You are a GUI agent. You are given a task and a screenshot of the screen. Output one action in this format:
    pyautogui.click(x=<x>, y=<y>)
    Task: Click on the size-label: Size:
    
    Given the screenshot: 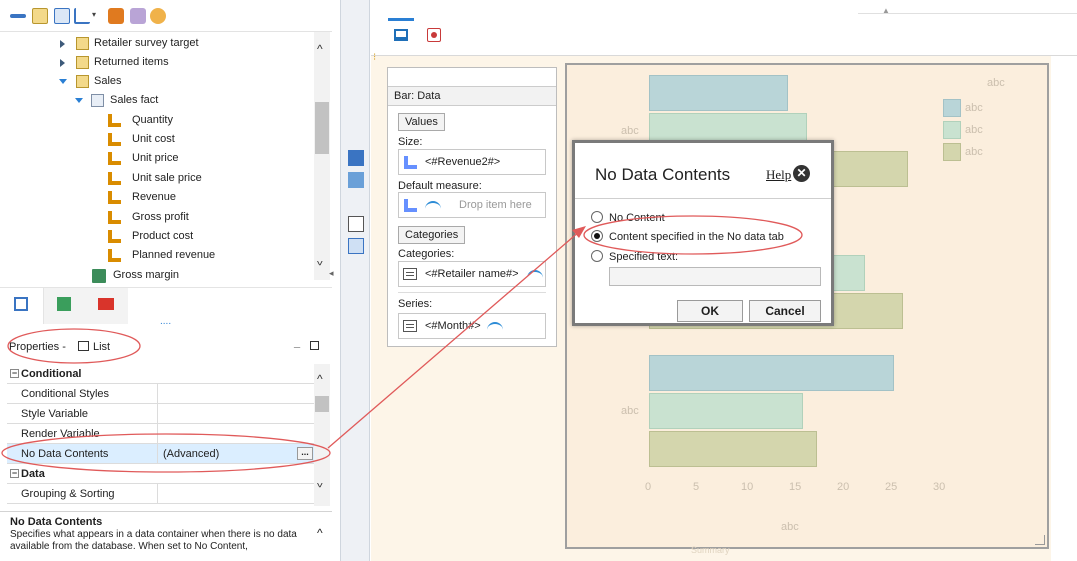 What is the action you would take?
    pyautogui.click(x=410, y=142)
    